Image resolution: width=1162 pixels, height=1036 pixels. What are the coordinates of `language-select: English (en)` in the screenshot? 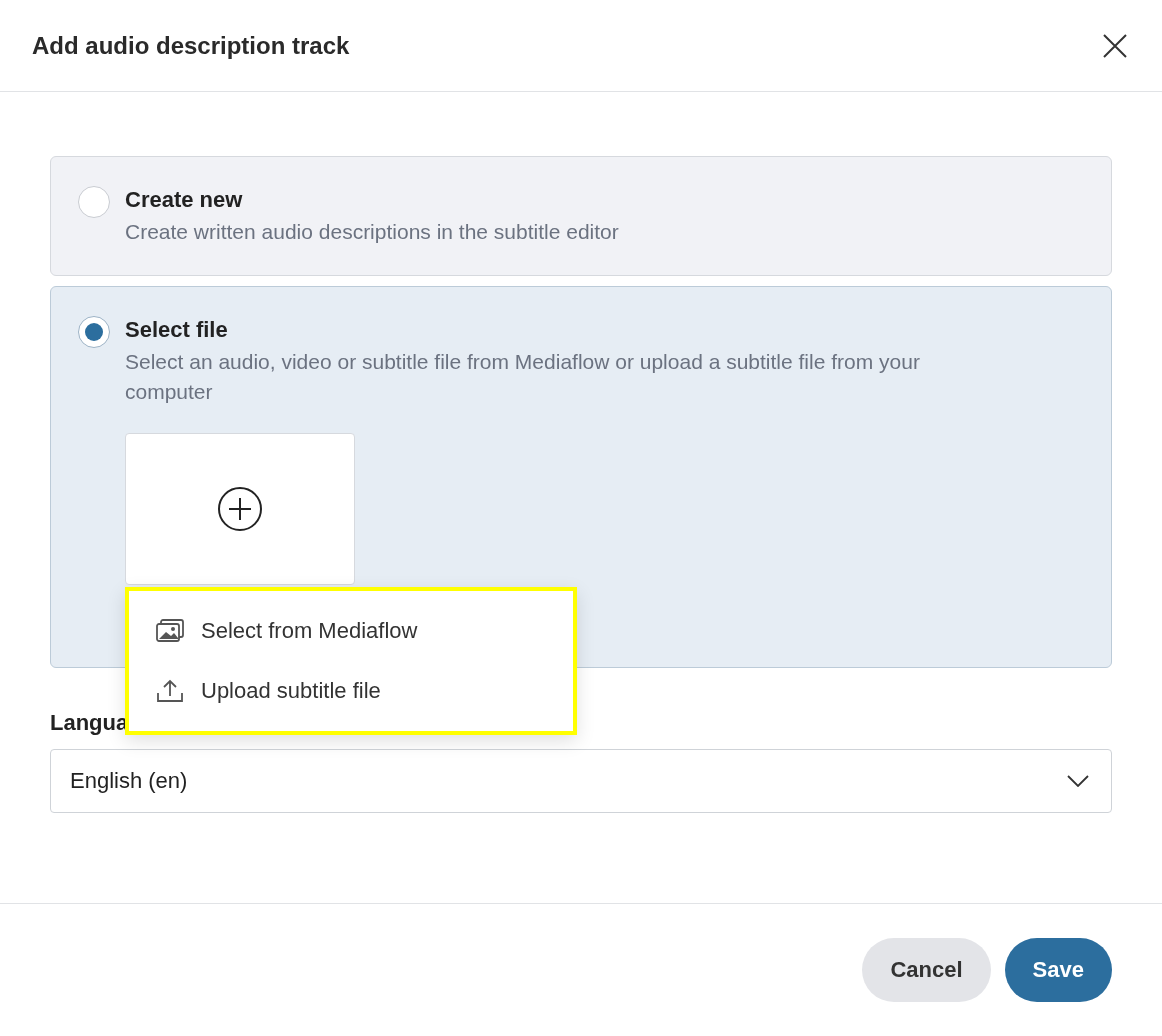 It's located at (581, 781).